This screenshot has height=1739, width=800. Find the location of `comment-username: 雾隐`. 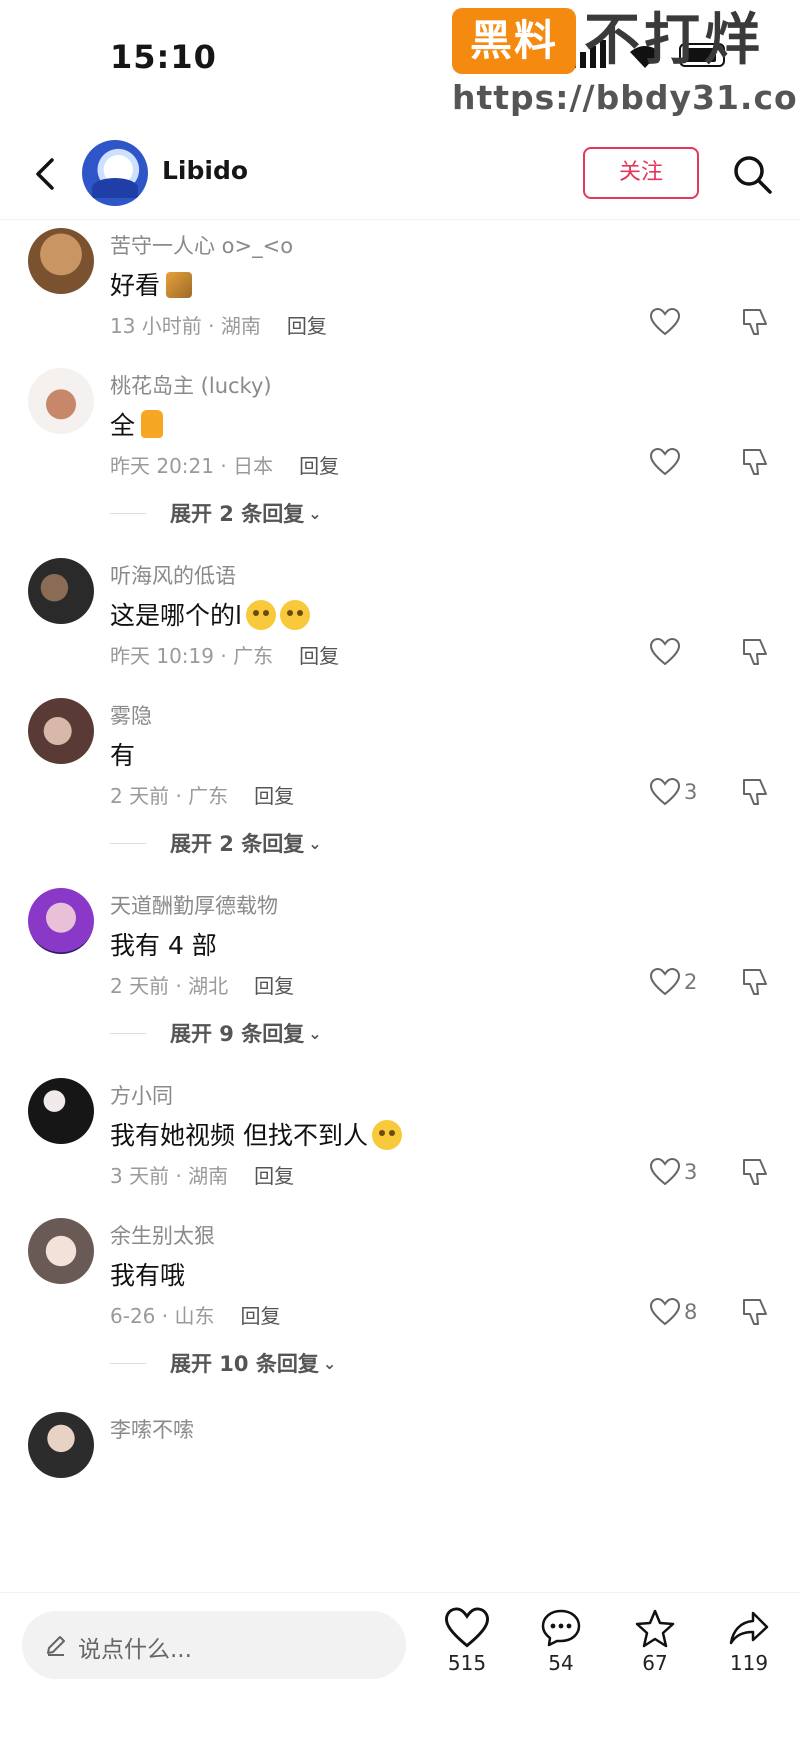

comment-username: 雾隐 is located at coordinates (131, 715).